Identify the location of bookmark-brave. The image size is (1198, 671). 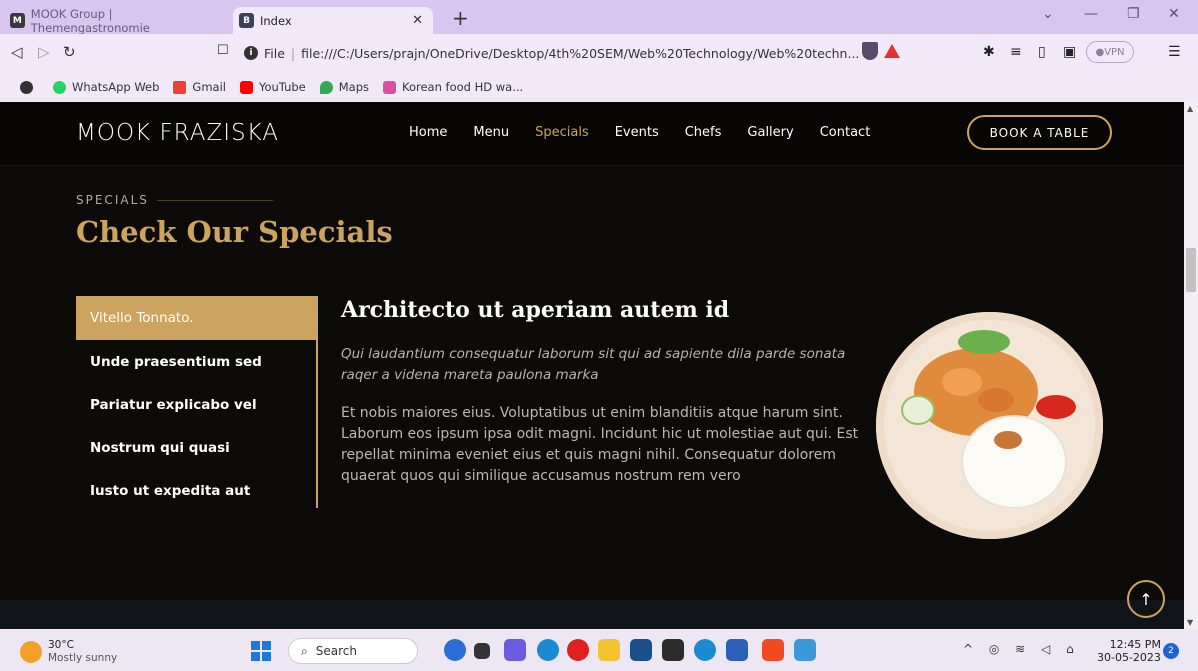
(29, 87).